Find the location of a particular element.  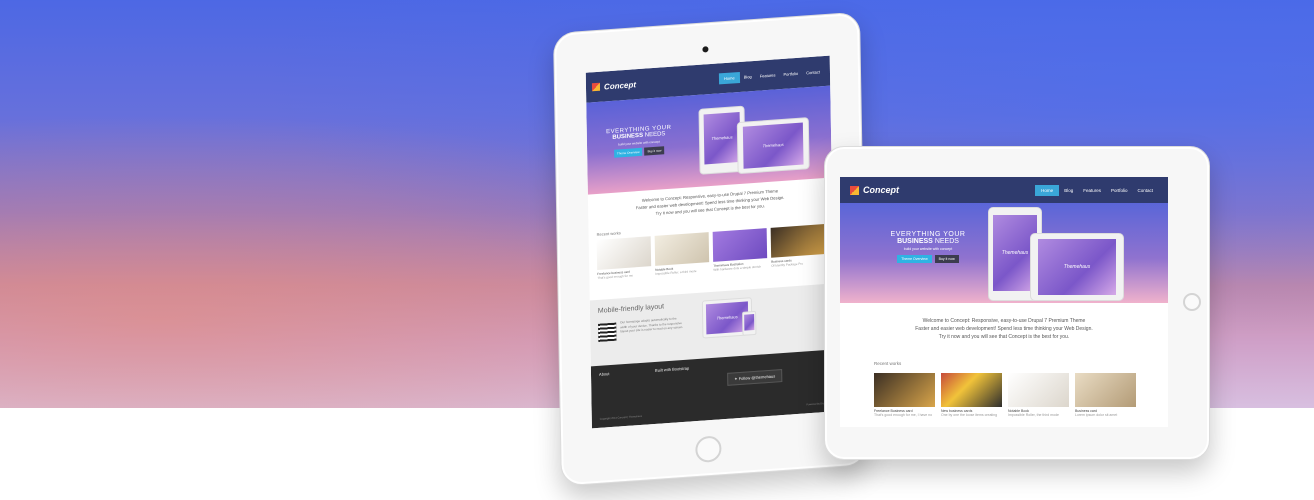

qr-code-icon is located at coordinates (607, 332).